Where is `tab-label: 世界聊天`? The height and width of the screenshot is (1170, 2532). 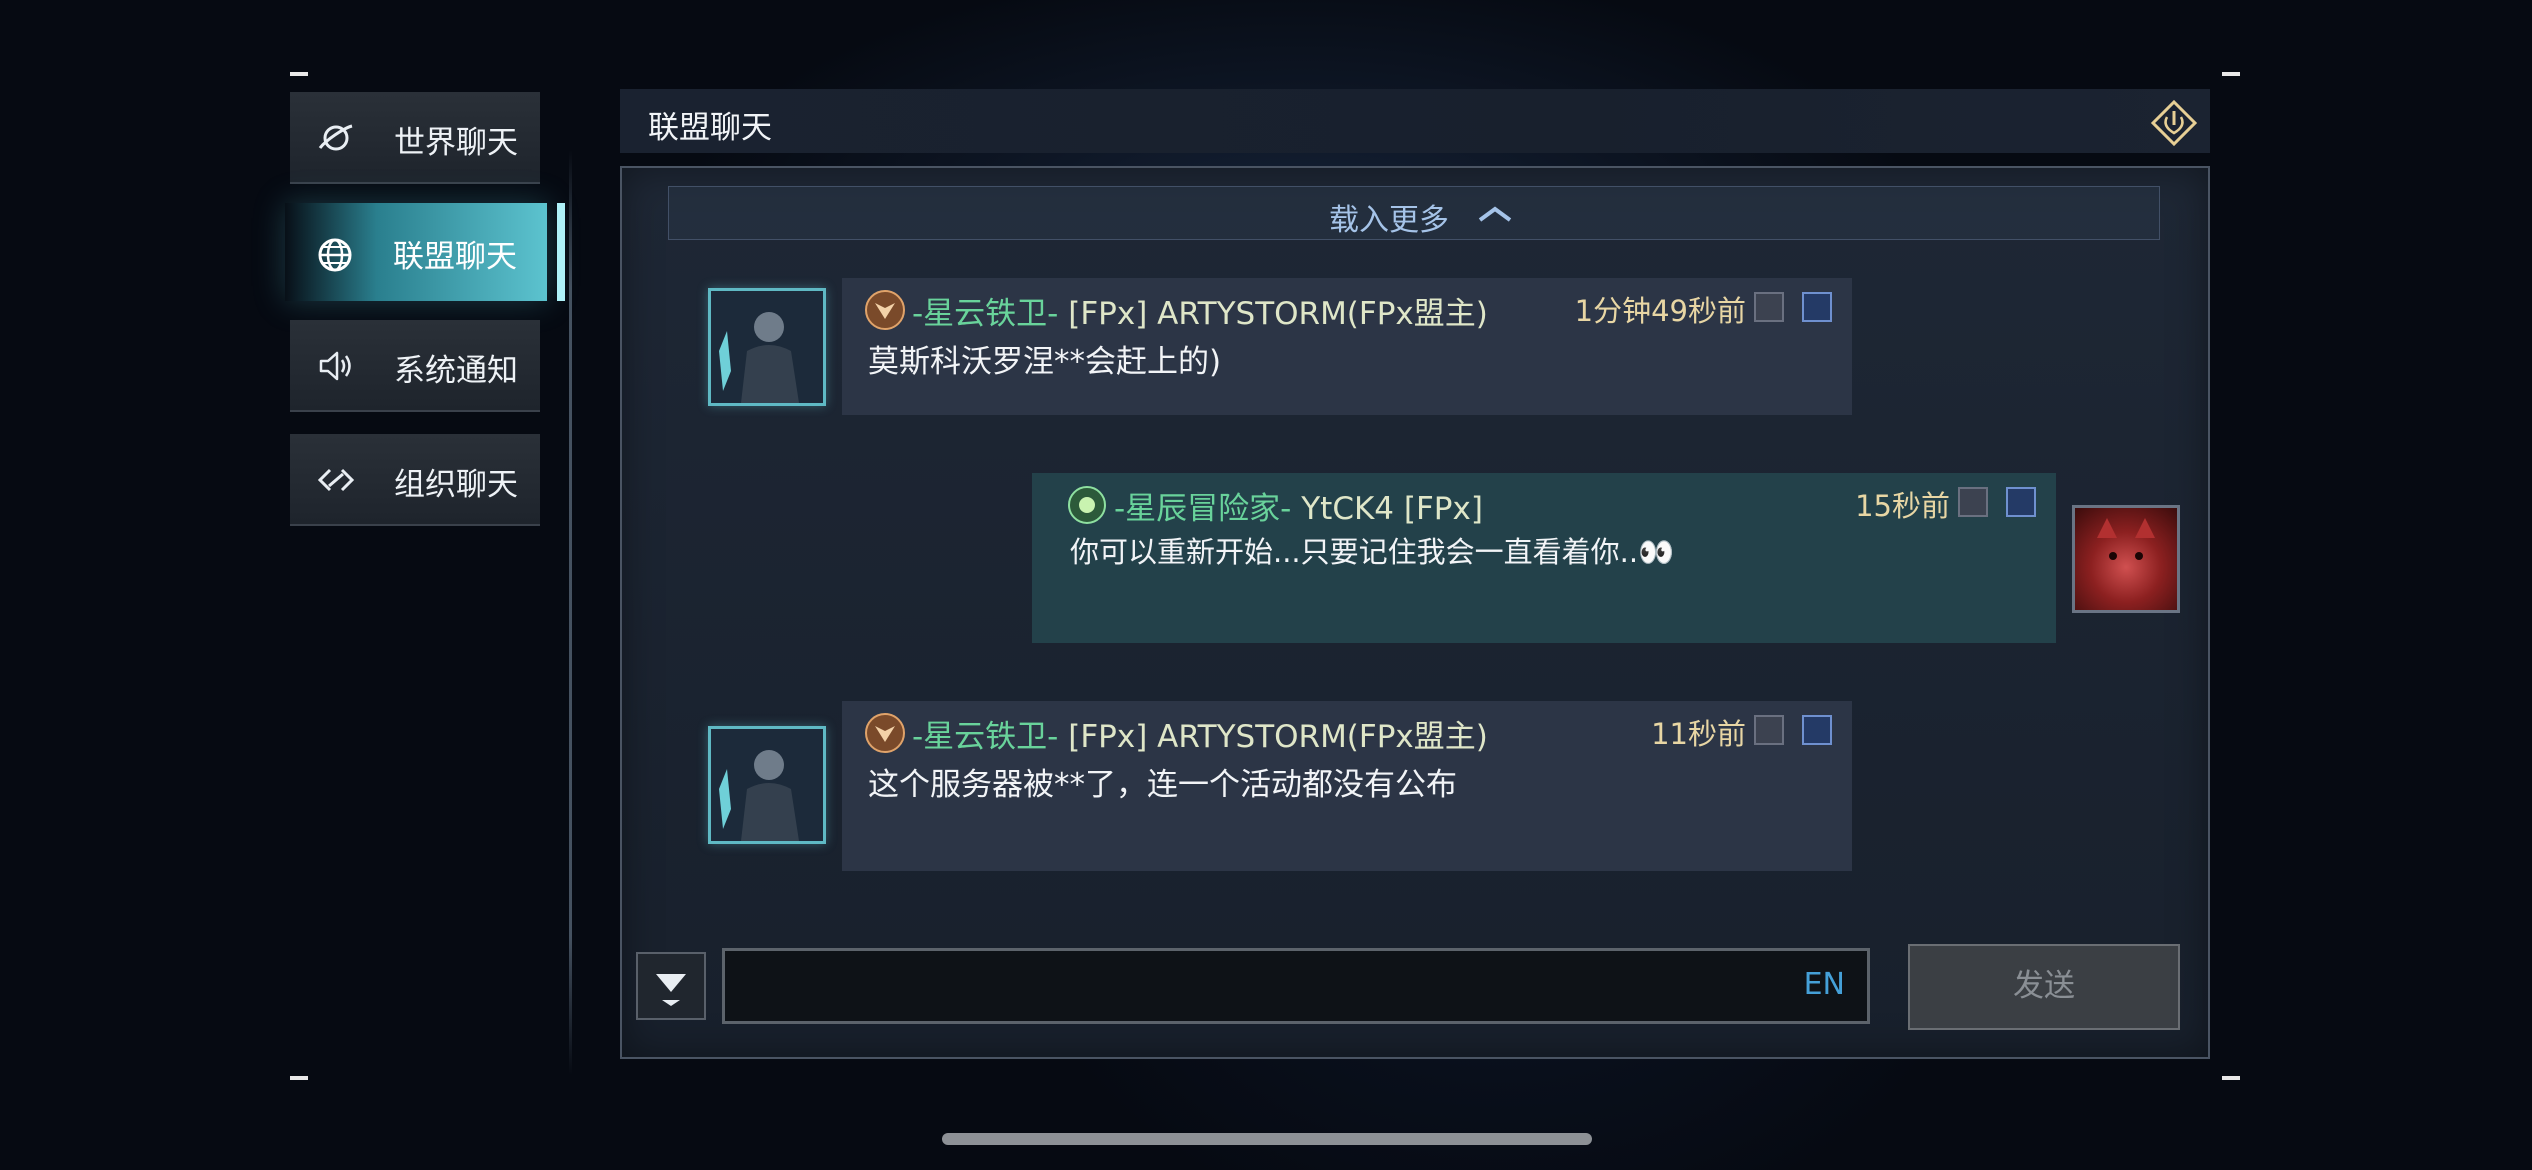 tab-label: 世界聊天 is located at coordinates (456, 143).